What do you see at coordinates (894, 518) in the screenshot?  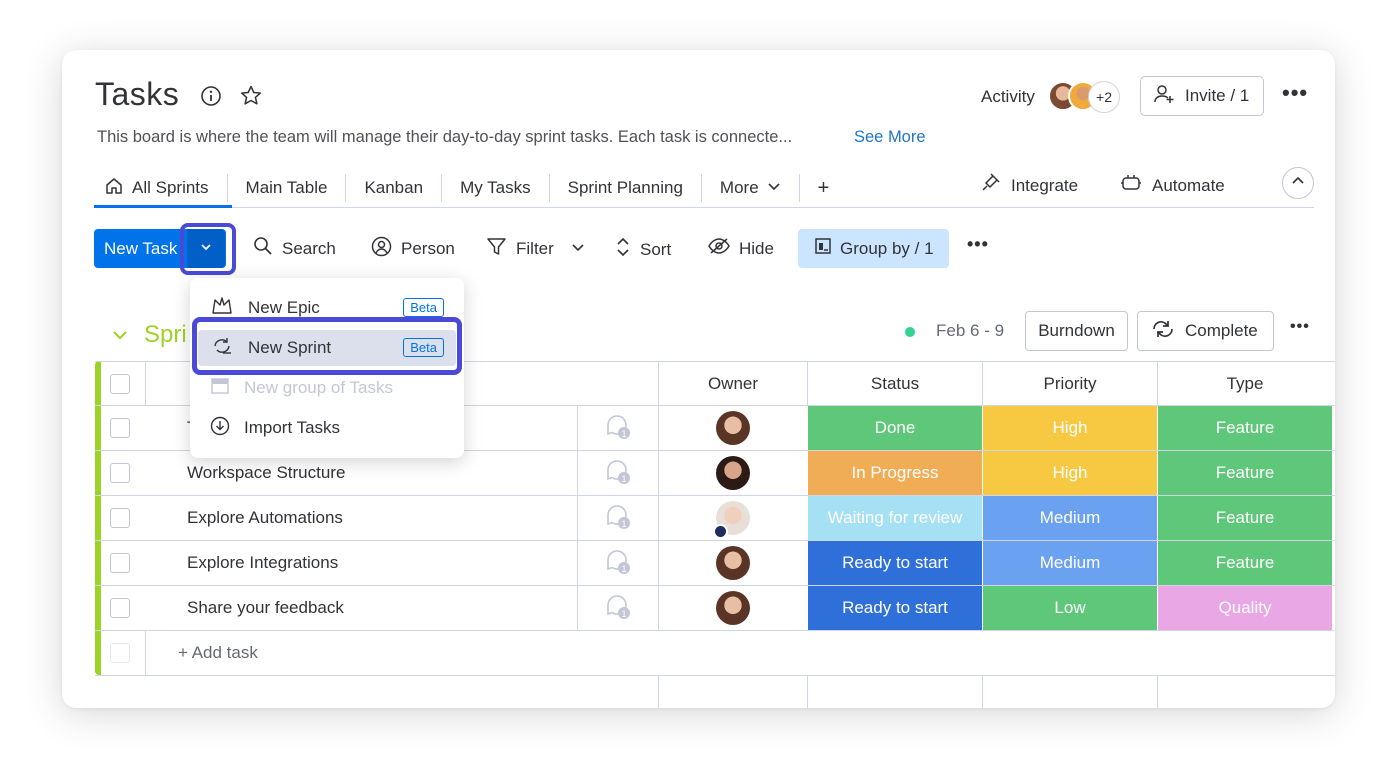 I see `status-cell: Waiting for review` at bounding box center [894, 518].